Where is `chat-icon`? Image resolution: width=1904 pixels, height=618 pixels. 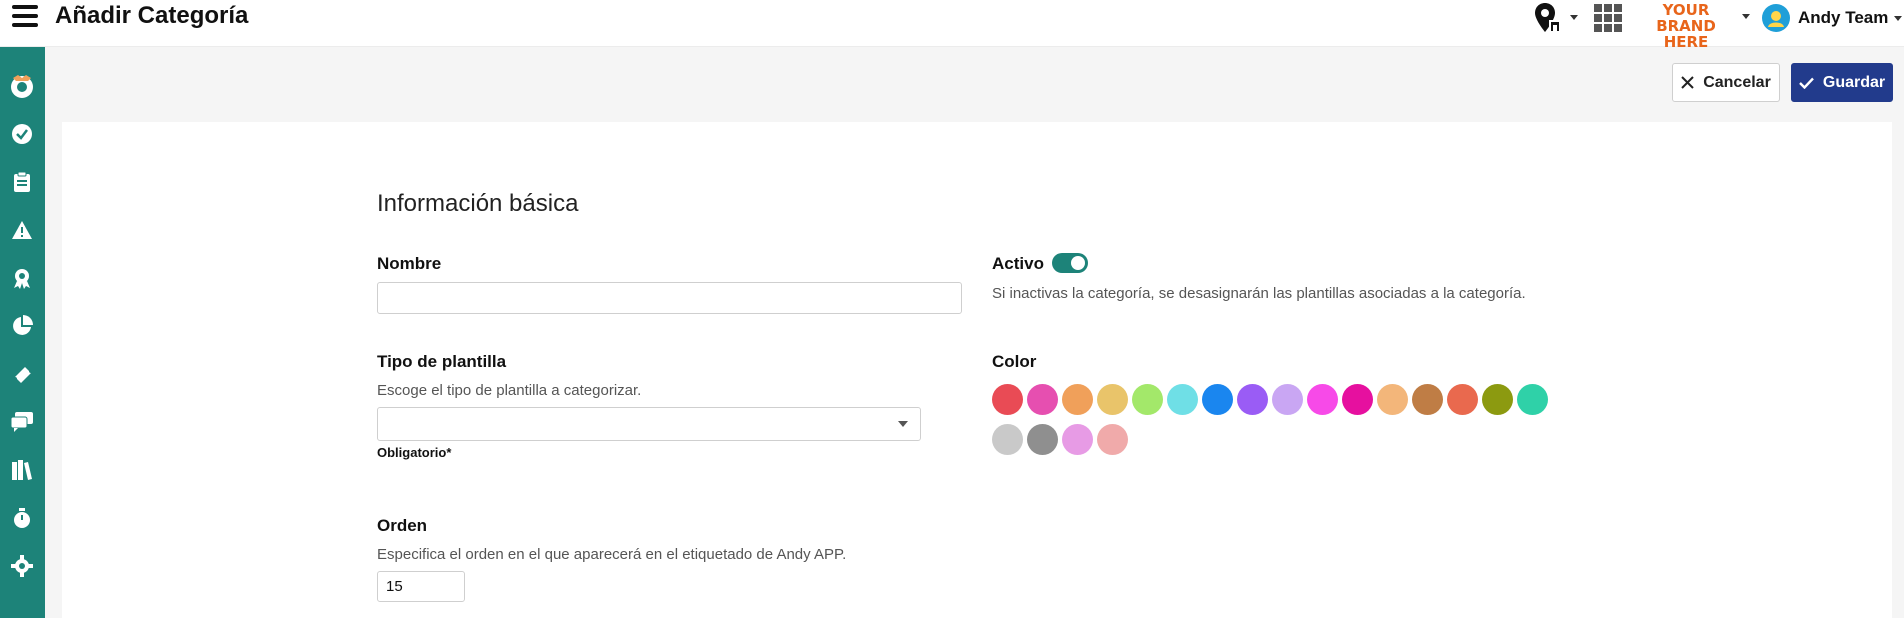
chat-icon is located at coordinates (21, 422).